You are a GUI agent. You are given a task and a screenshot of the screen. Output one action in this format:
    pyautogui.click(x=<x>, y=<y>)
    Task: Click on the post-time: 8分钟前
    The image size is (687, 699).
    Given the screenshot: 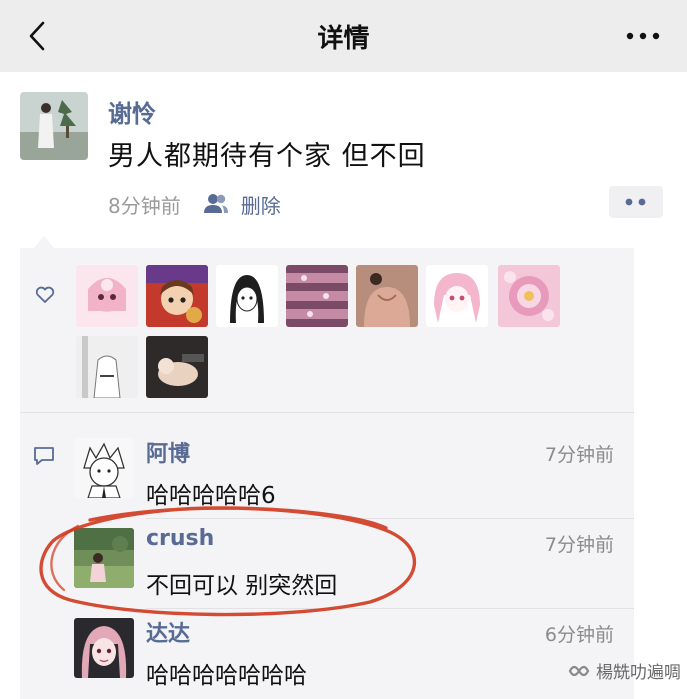 What is the action you would take?
    pyautogui.click(x=144, y=205)
    